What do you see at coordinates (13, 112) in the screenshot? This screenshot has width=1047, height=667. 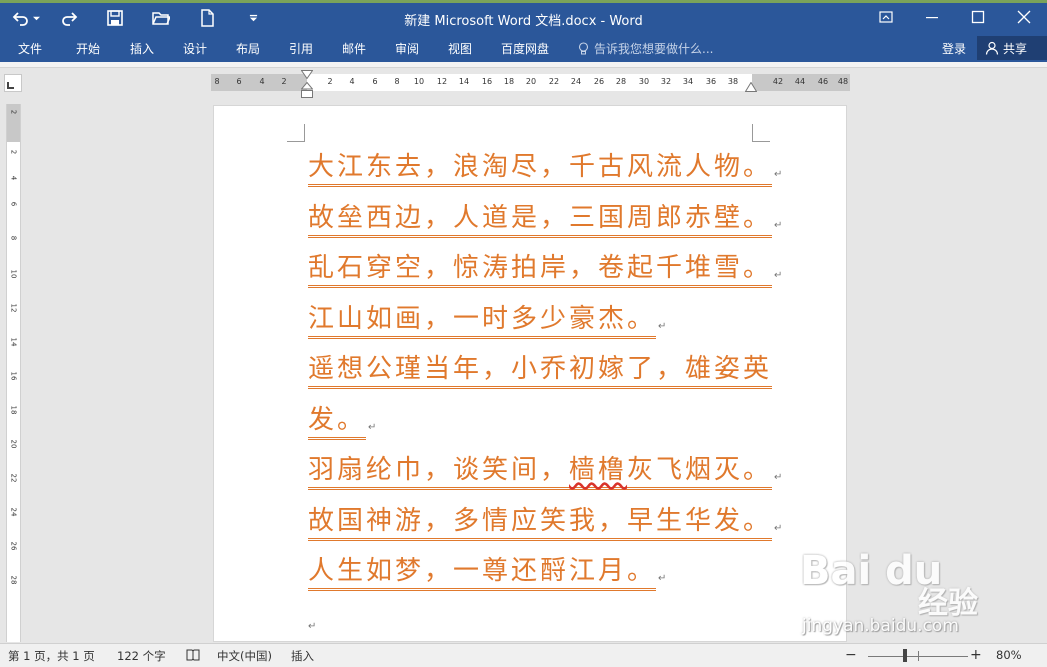 I see `ruler-tick: 2` at bounding box center [13, 112].